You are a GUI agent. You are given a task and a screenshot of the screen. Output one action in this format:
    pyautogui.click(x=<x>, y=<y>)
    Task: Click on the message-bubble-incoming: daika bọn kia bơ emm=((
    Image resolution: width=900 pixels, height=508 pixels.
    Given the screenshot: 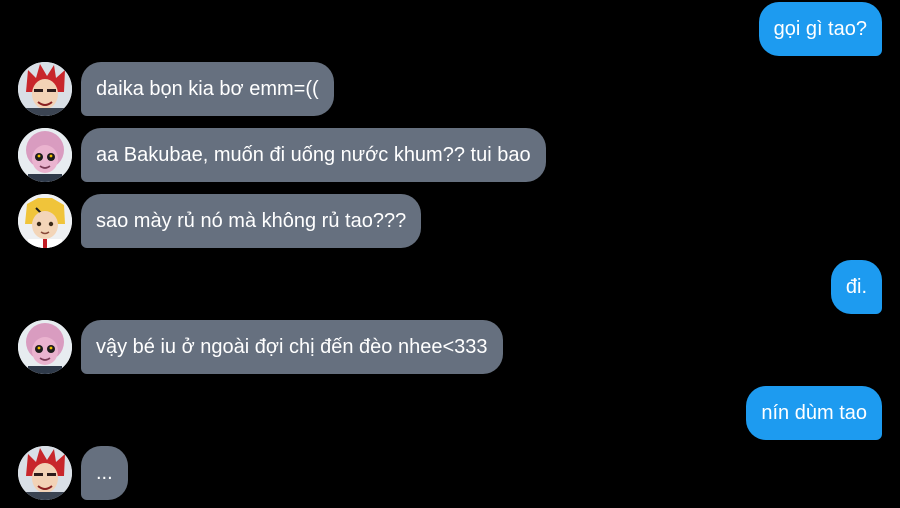 What is the action you would take?
    pyautogui.click(x=207, y=89)
    